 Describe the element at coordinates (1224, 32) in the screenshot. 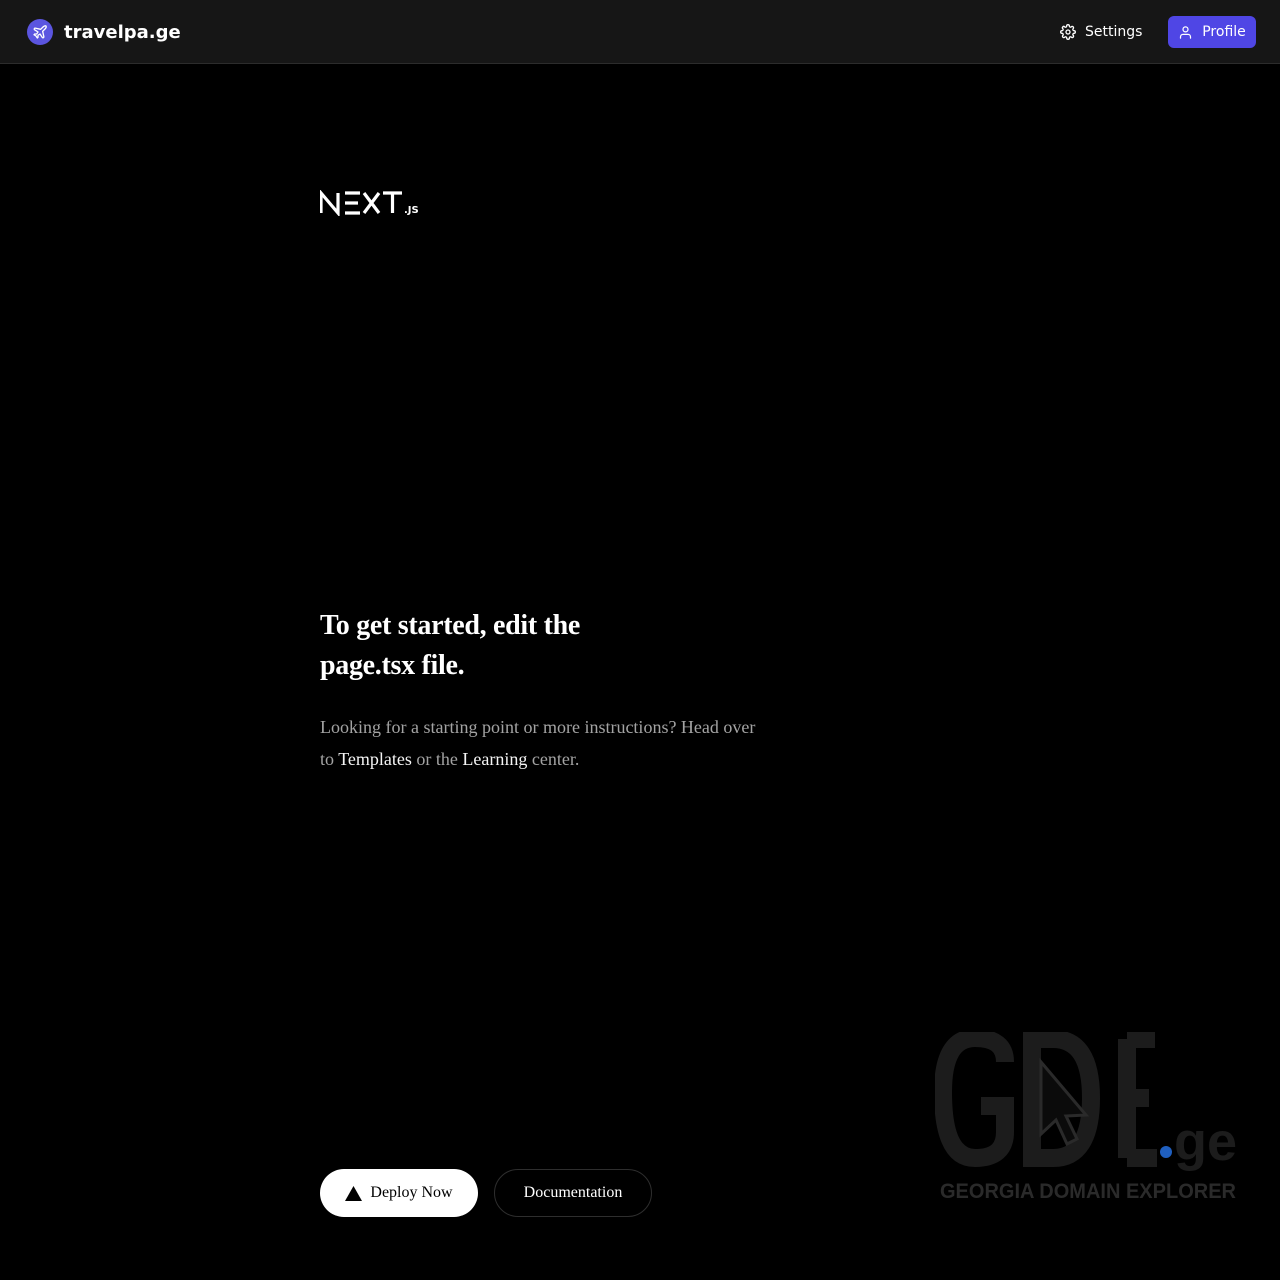

I see `profile-label: Profile` at that location.